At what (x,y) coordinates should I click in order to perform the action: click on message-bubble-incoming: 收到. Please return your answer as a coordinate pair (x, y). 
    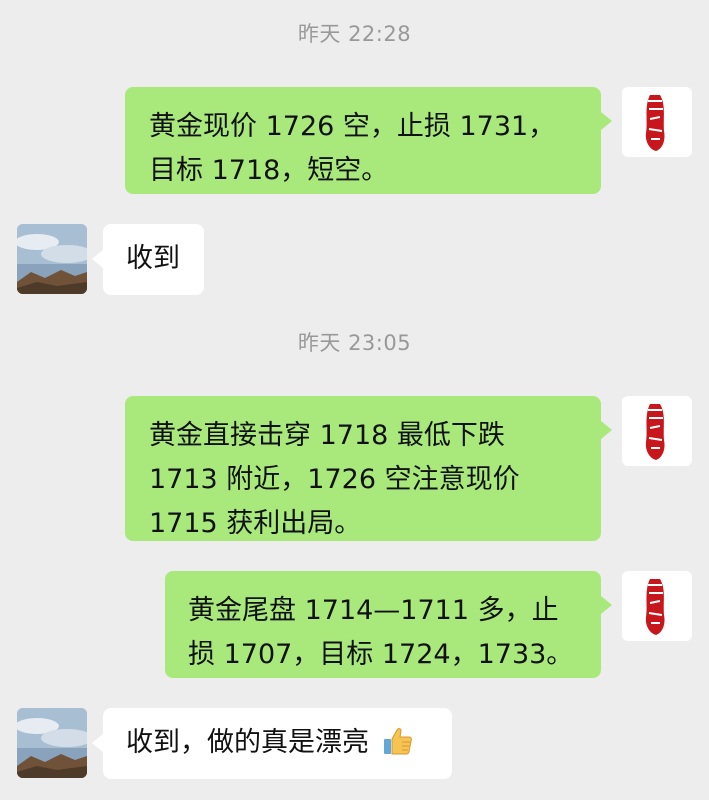
    Looking at the image, I should click on (153, 259).